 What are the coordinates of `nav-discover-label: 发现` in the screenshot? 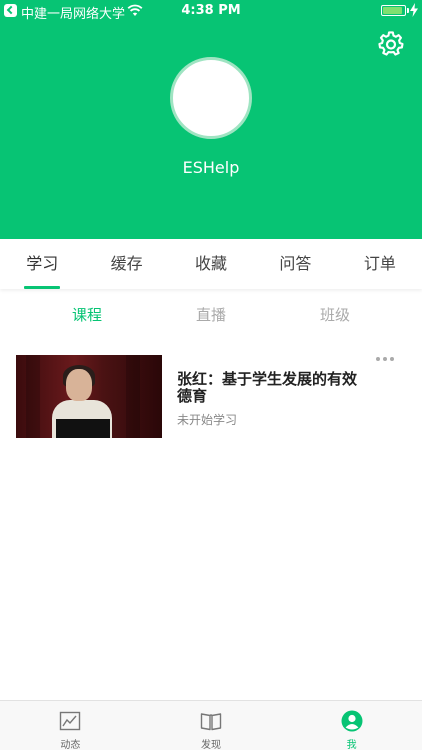 It's located at (211, 745).